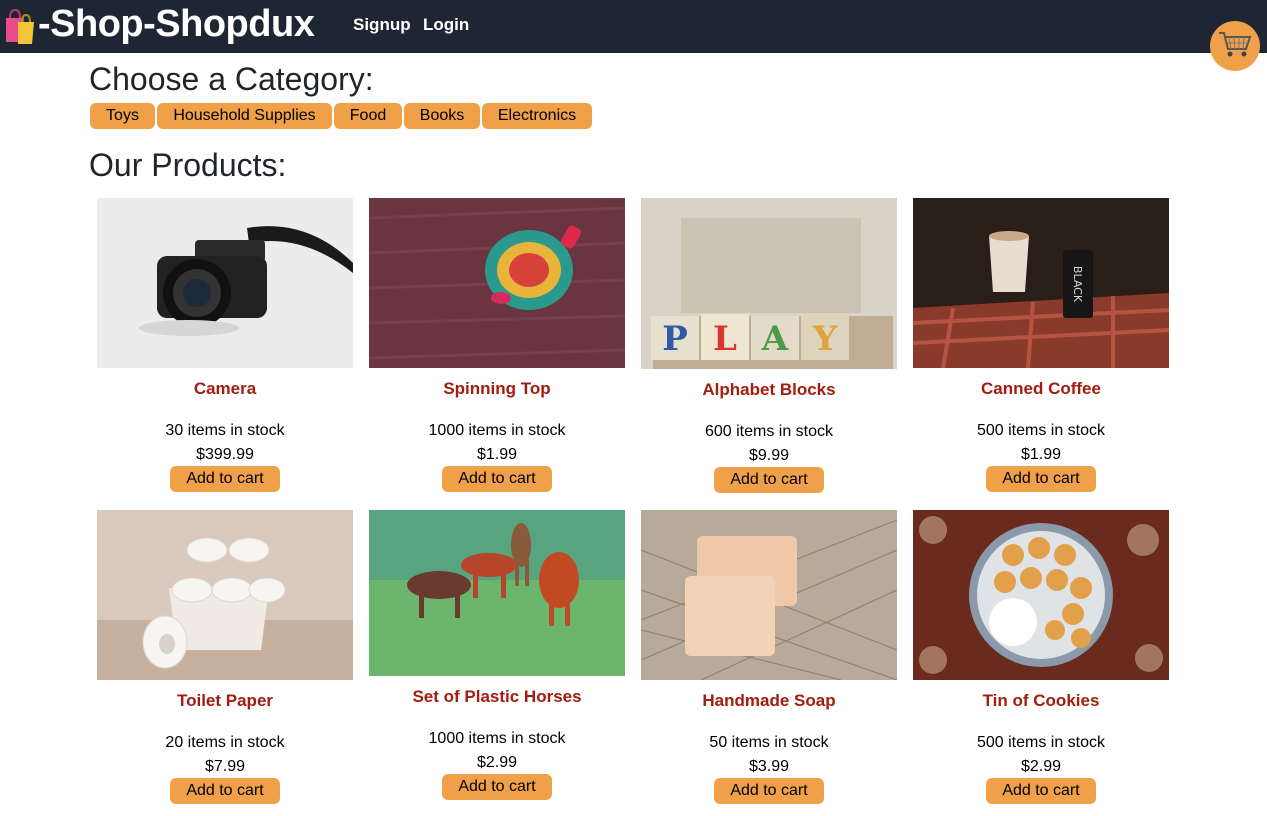 This screenshot has width=1267, height=816. I want to click on product-price: $3.99, so click(769, 766).